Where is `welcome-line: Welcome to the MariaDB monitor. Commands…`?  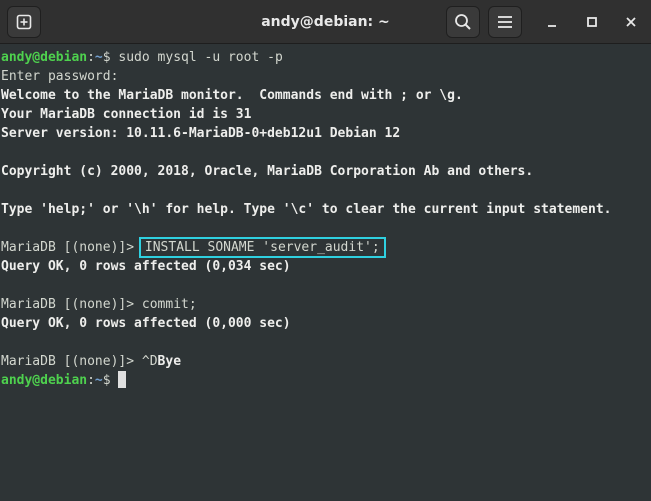
welcome-line: Welcome to the MariaDB monitor. Commands… is located at coordinates (232, 95).